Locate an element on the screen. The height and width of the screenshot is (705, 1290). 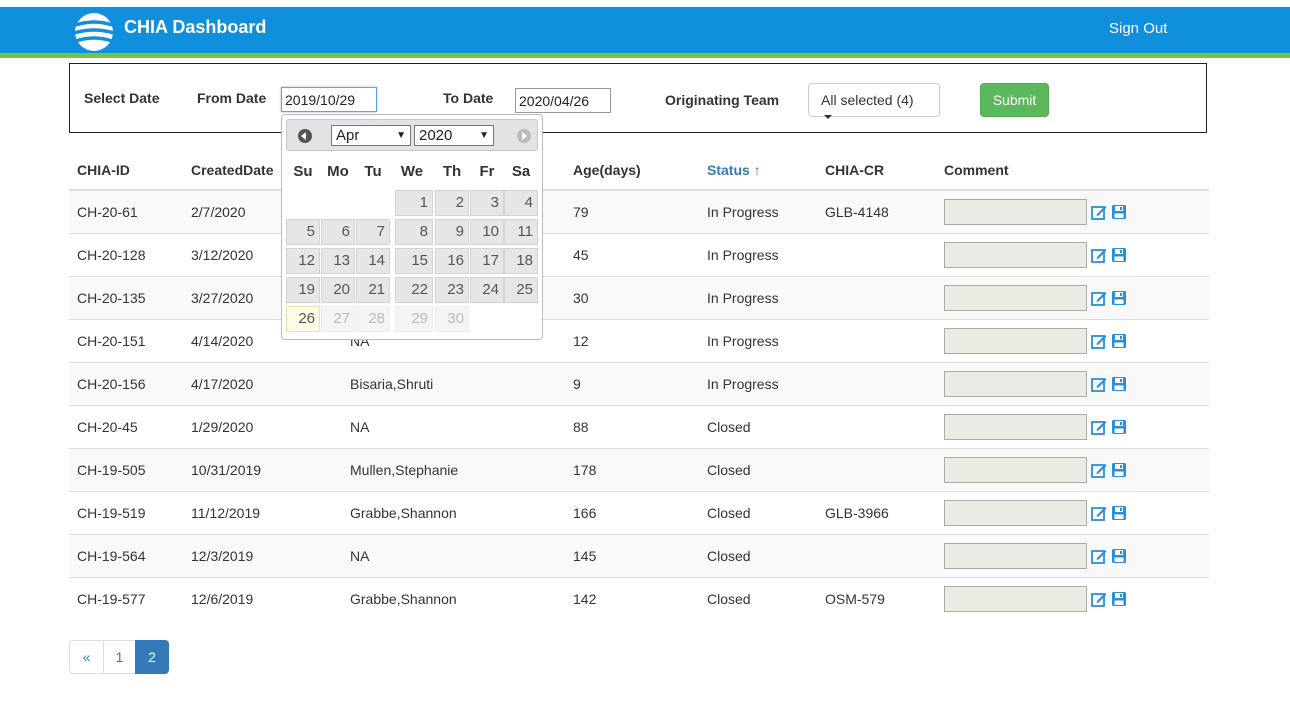
submit-button: Submit is located at coordinates (1014, 100).